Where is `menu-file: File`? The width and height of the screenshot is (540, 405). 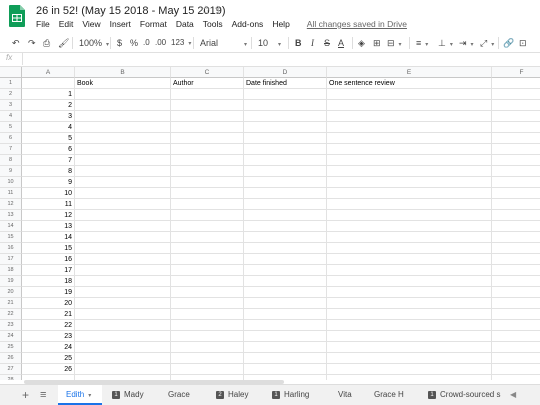
menu-file: File is located at coordinates (43, 25).